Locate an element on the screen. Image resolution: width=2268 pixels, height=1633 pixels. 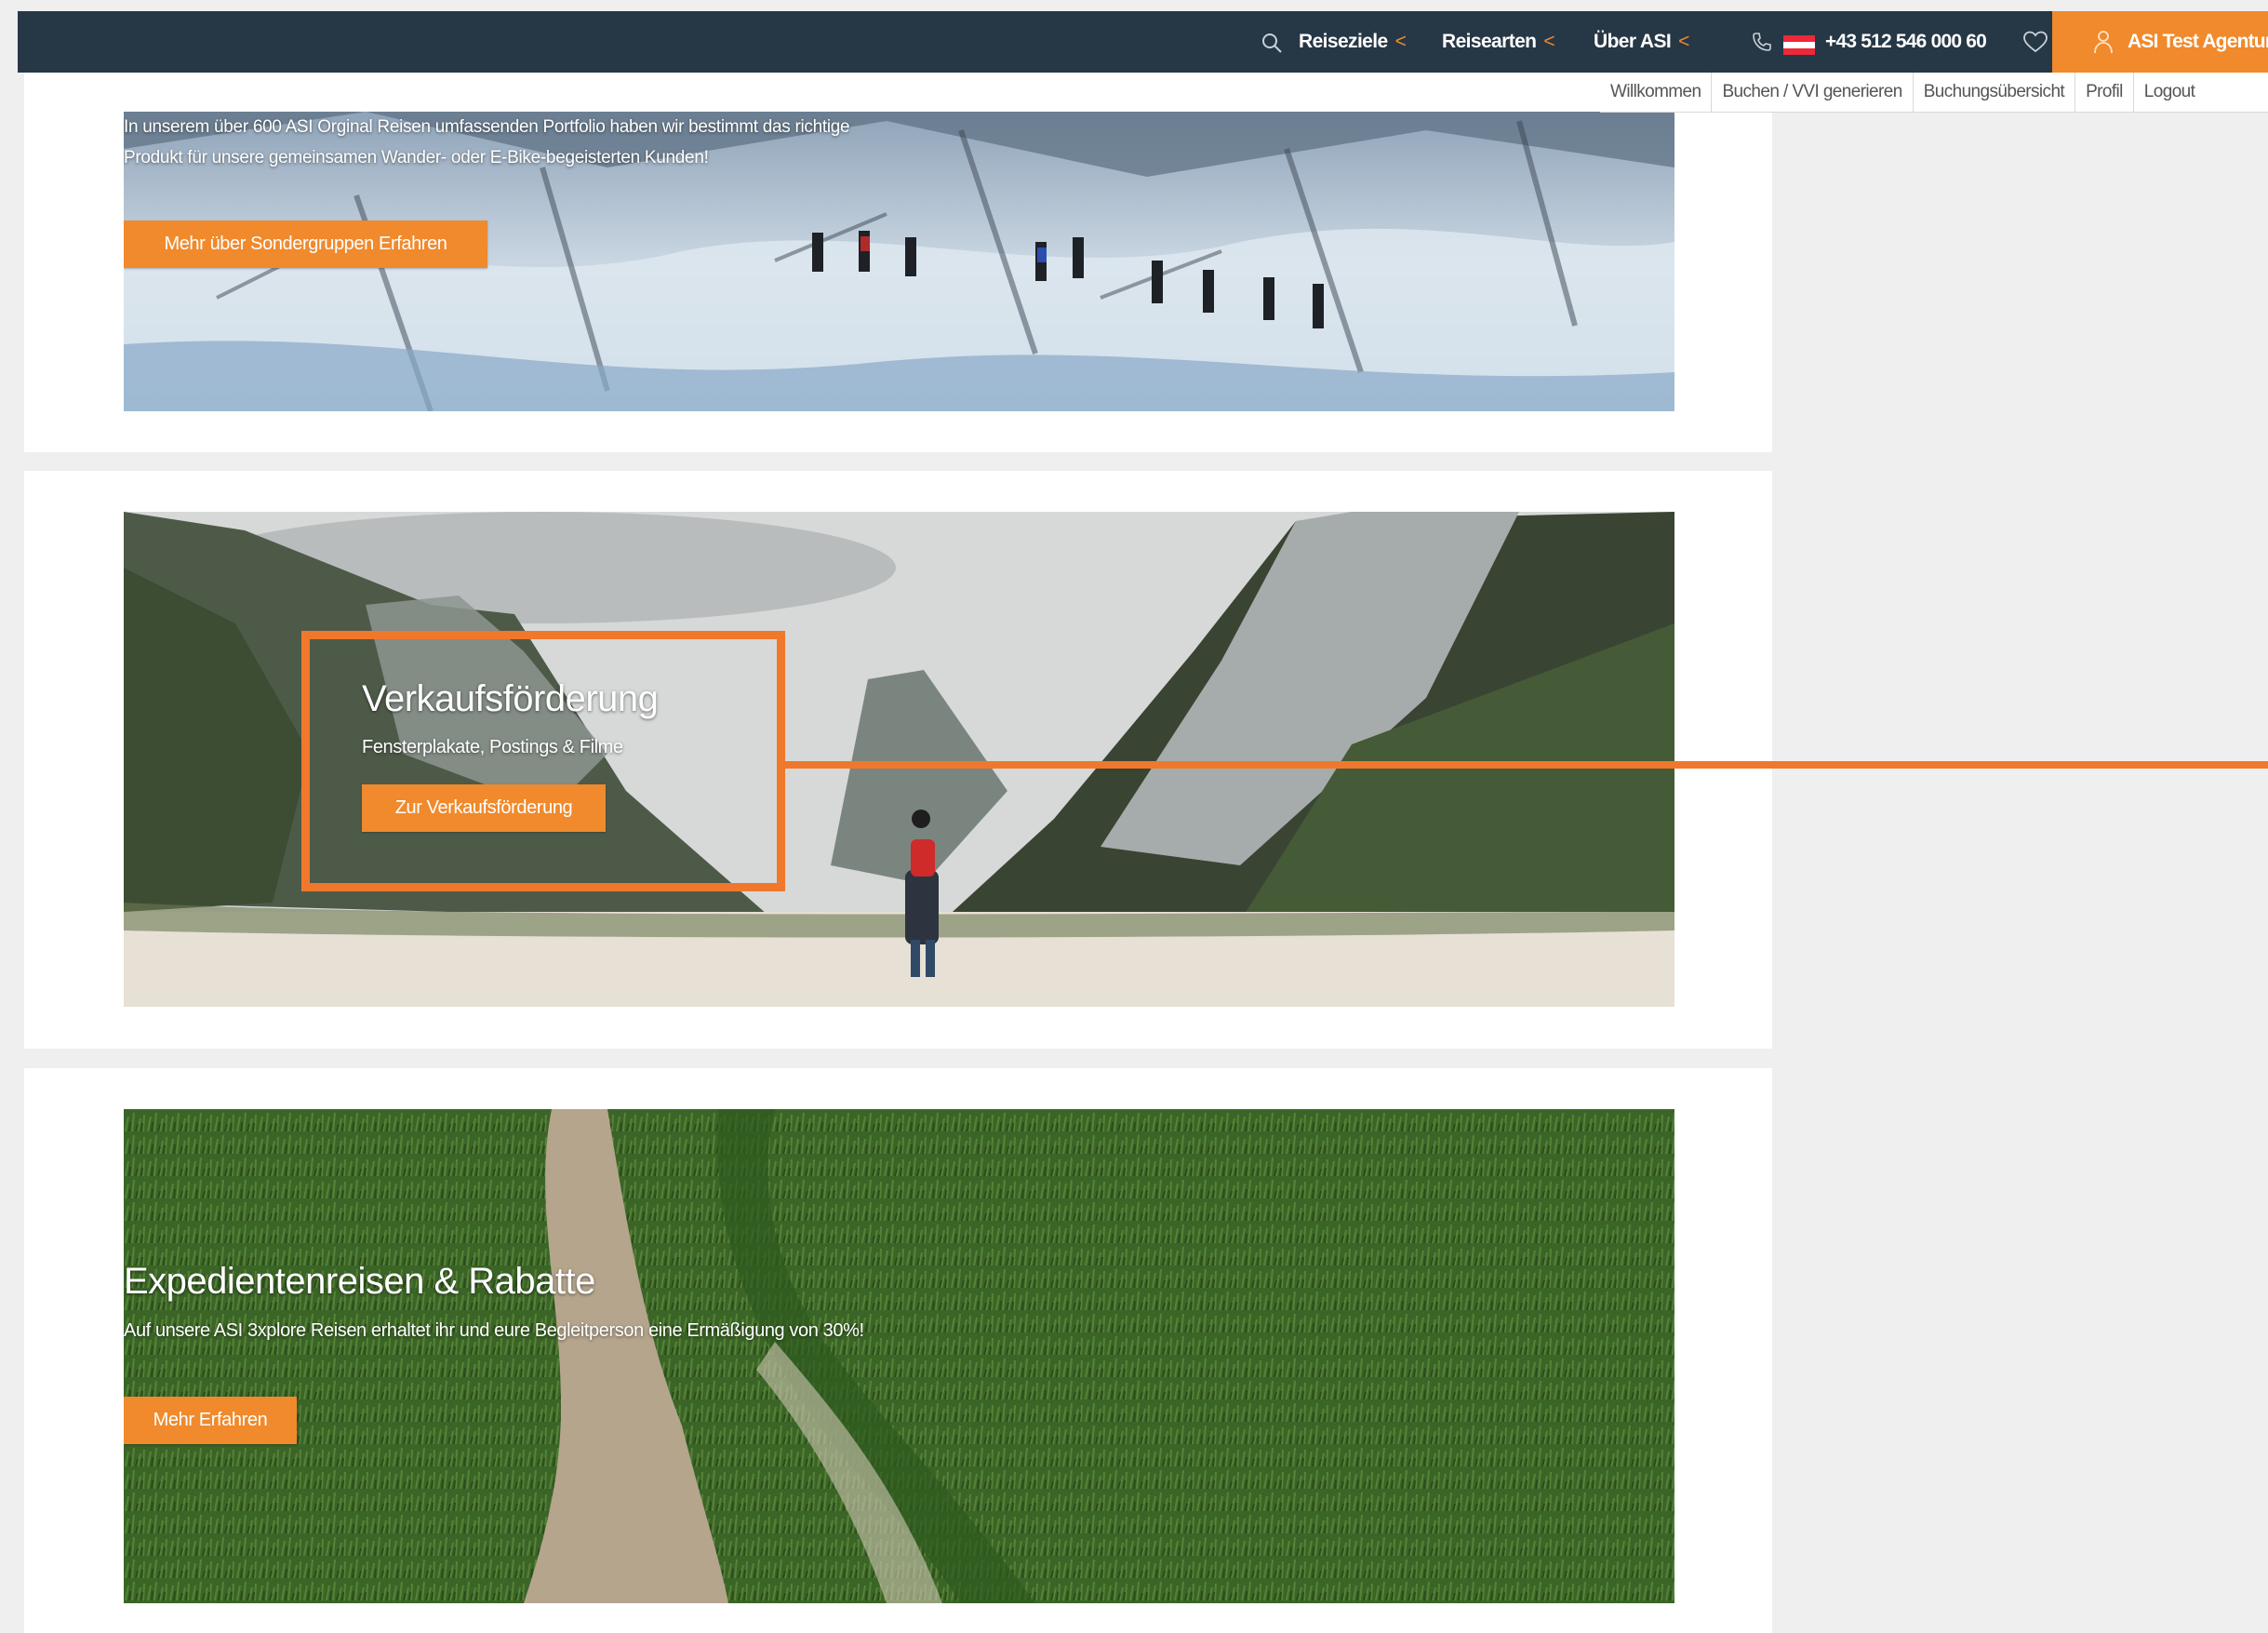
phone-icon is located at coordinates (1762, 42).